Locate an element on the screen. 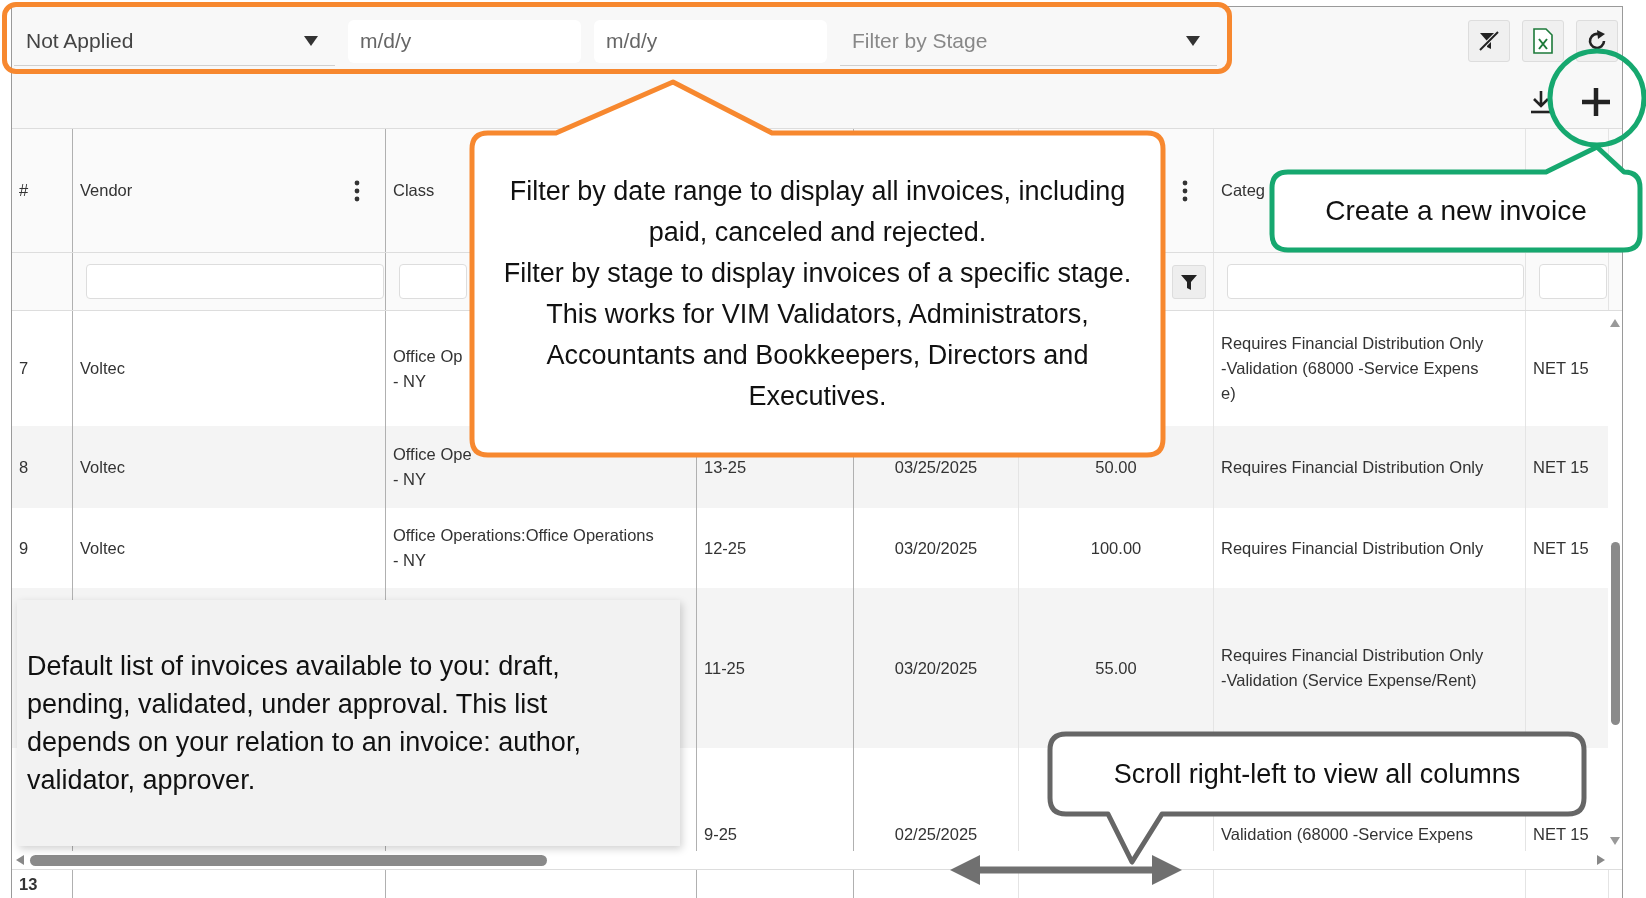 This screenshot has width=1646, height=898. table-cell-text: 03/25/2025 is located at coordinates (936, 467).